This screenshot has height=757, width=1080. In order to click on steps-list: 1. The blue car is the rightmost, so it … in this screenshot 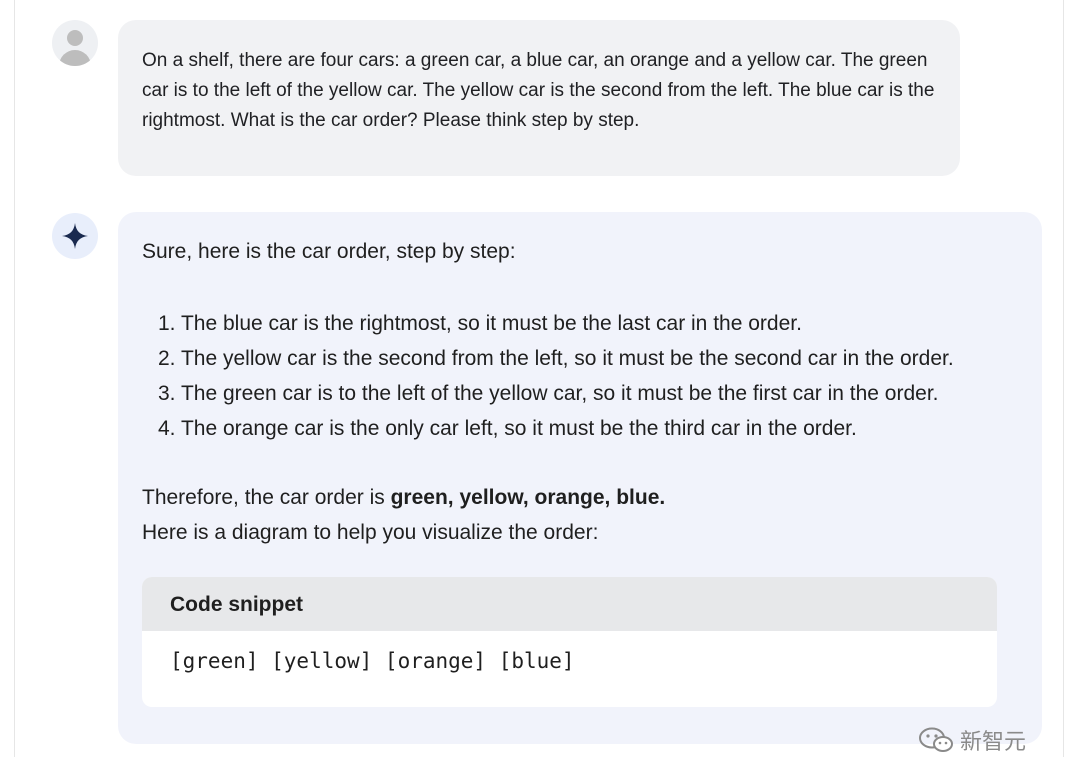, I will do `click(556, 376)`.